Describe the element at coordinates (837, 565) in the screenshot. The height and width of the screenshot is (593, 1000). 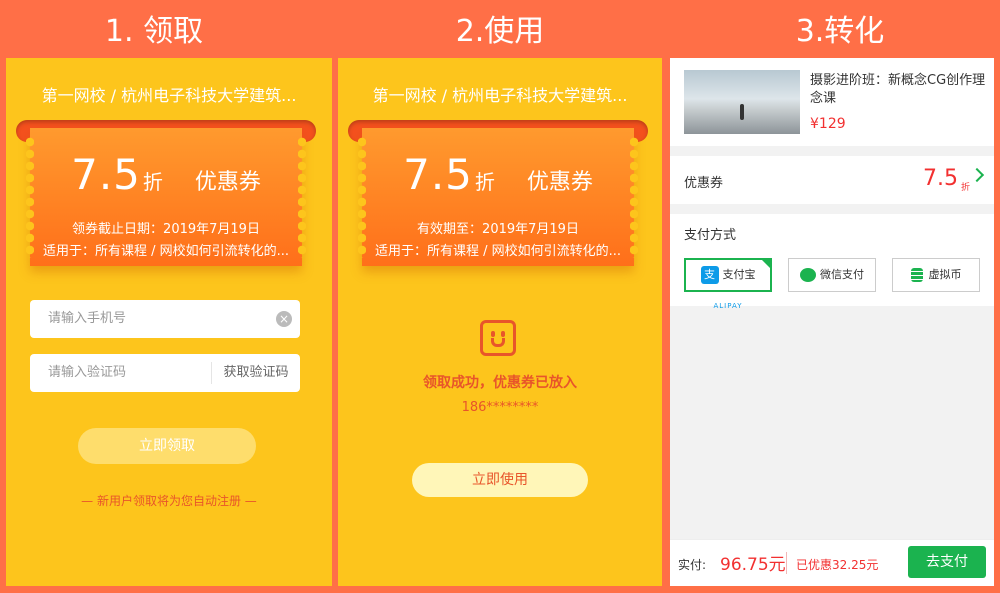
I see `saved-amount: 已优惠32.25元` at that location.